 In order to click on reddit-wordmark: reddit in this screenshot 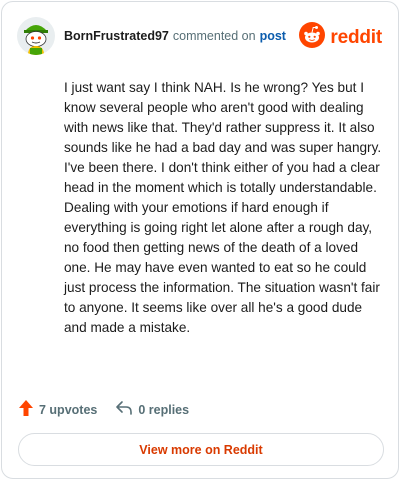, I will do `click(356, 37)`.